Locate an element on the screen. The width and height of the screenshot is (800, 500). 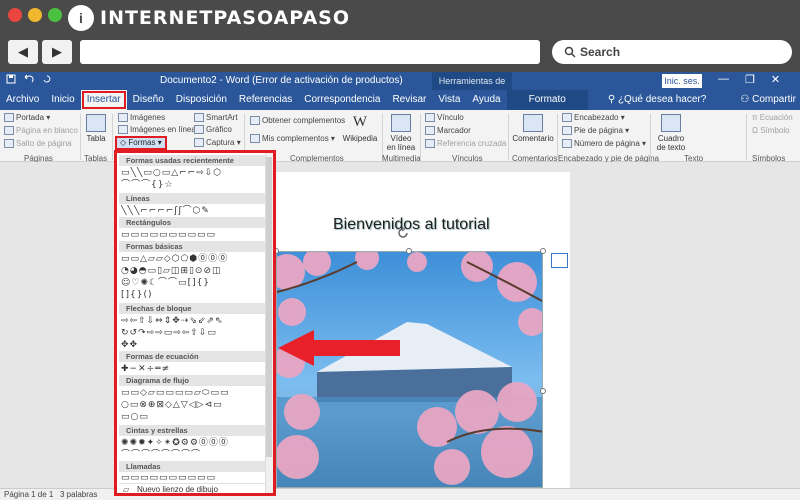
sign-in-button: Inic. ses. is located at coordinates (682, 81).